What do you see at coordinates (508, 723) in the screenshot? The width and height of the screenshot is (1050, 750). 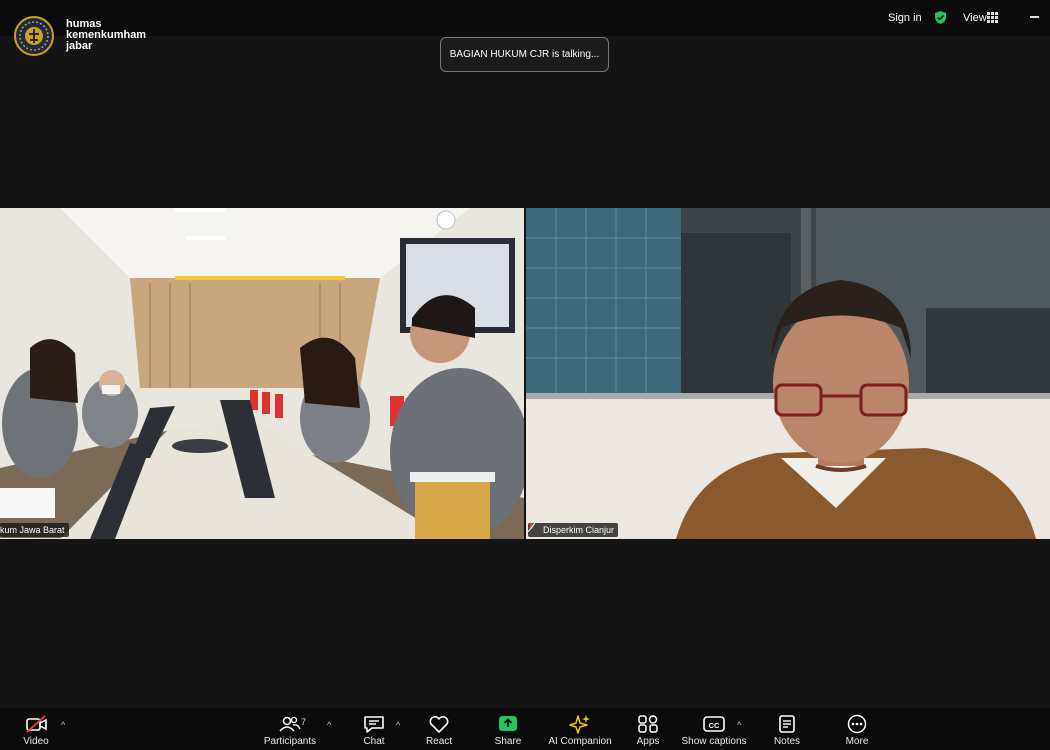 I see `share-screen-icon` at bounding box center [508, 723].